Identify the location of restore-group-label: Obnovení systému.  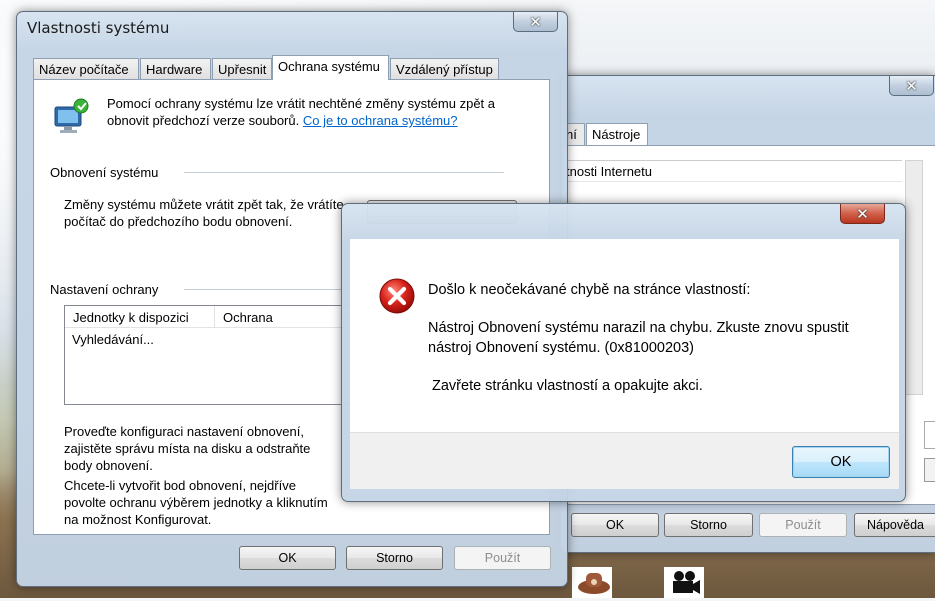
(104, 172).